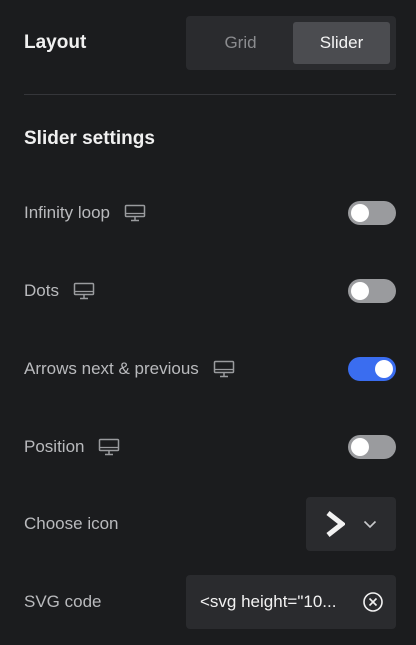 The width and height of the screenshot is (416, 645). I want to click on svg-code-input, so click(275, 602).